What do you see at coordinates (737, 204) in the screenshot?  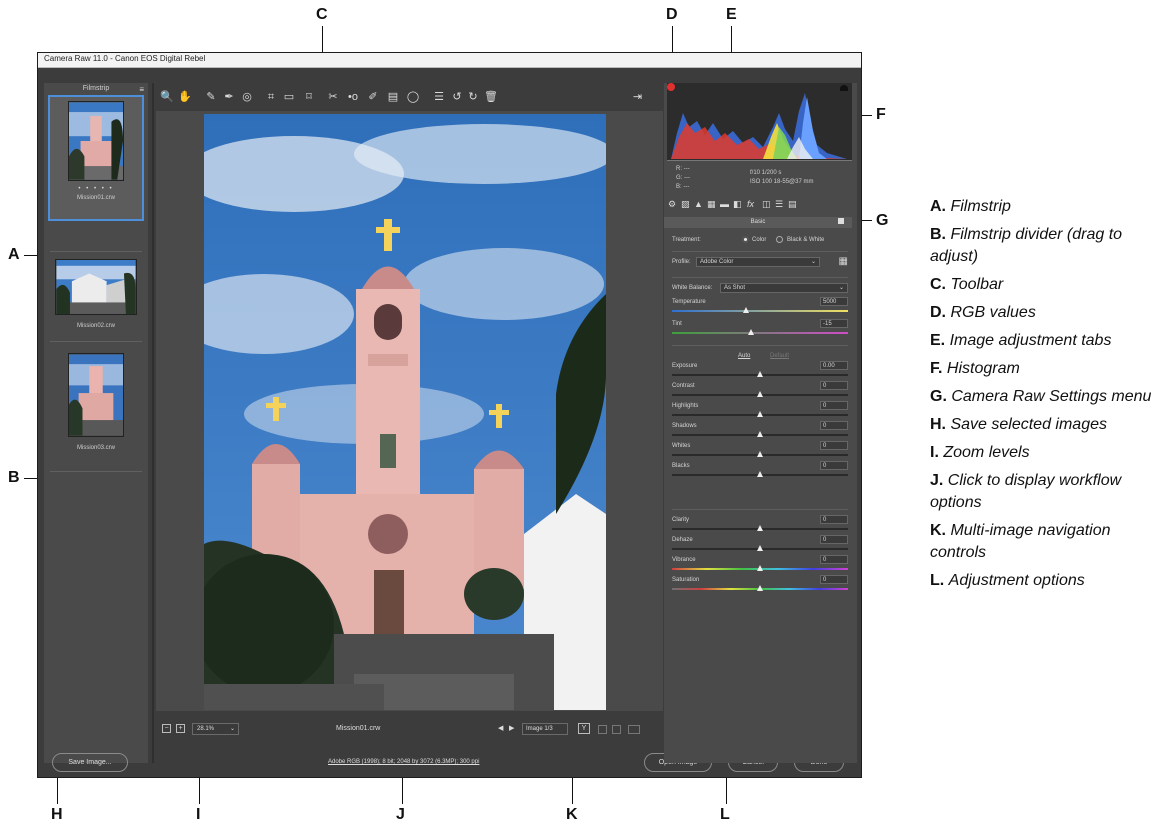 I see `lens-corrections-tab-icon: ◧` at bounding box center [737, 204].